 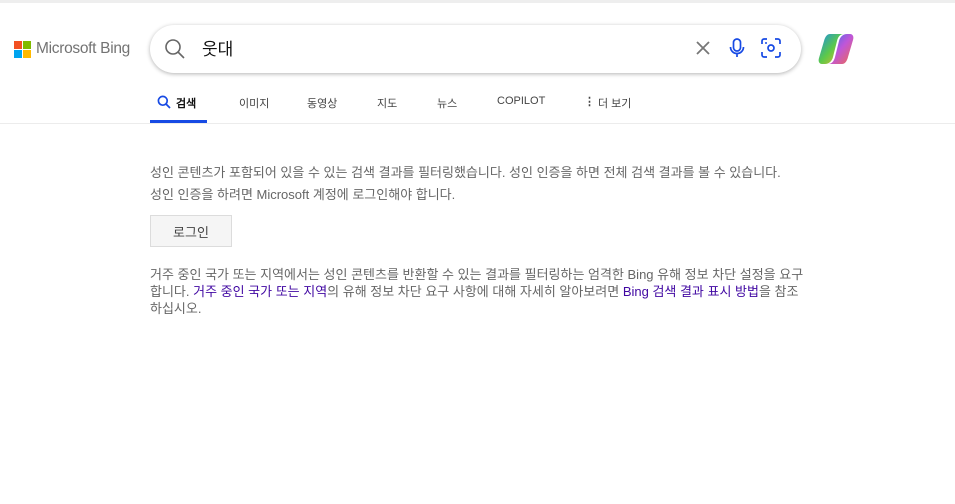 What do you see at coordinates (467, 105) in the screenshot?
I see `tab-news: 뉴스` at bounding box center [467, 105].